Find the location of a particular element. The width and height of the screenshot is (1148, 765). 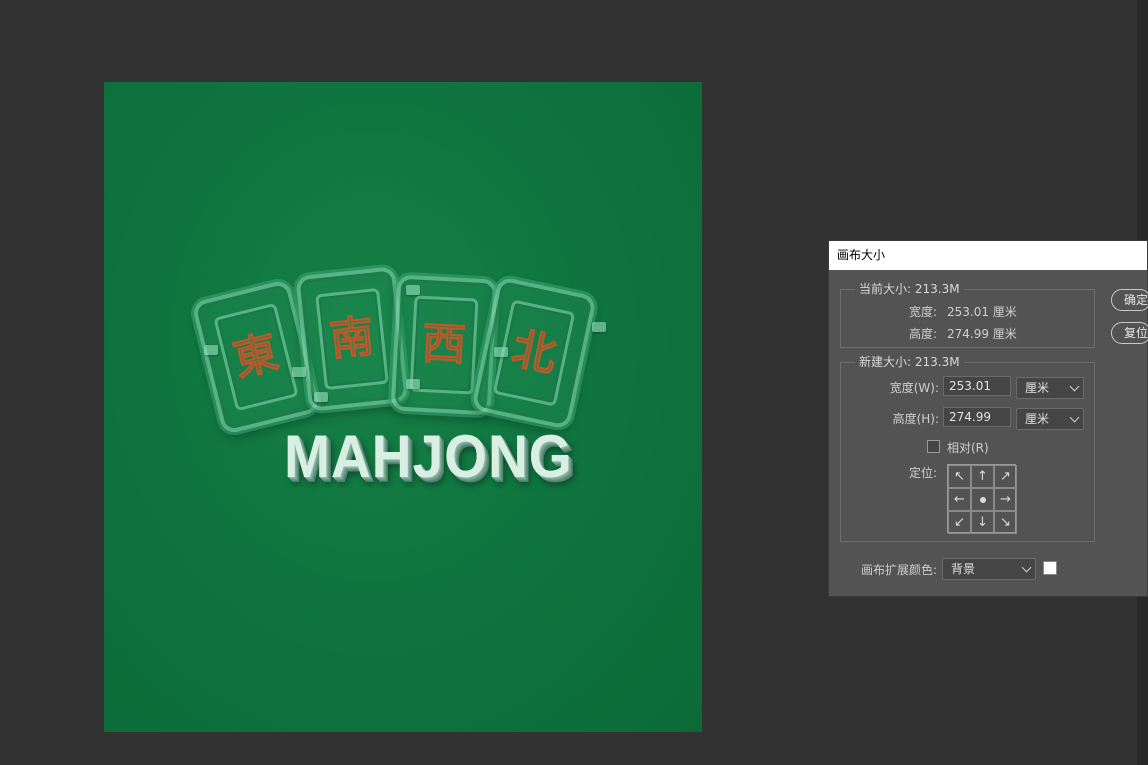

arrow-up-icon: ↑ is located at coordinates (982, 476).